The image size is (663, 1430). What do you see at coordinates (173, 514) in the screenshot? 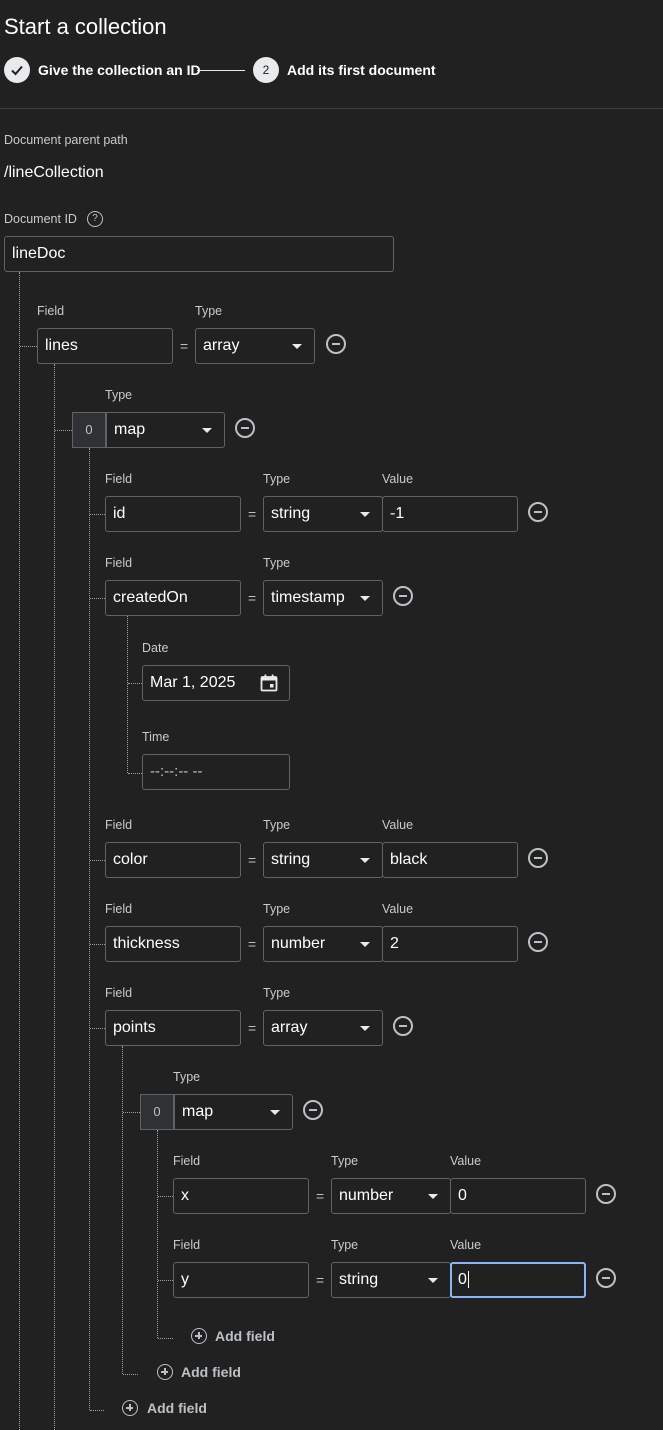
I see `field-name-input-id: id` at bounding box center [173, 514].